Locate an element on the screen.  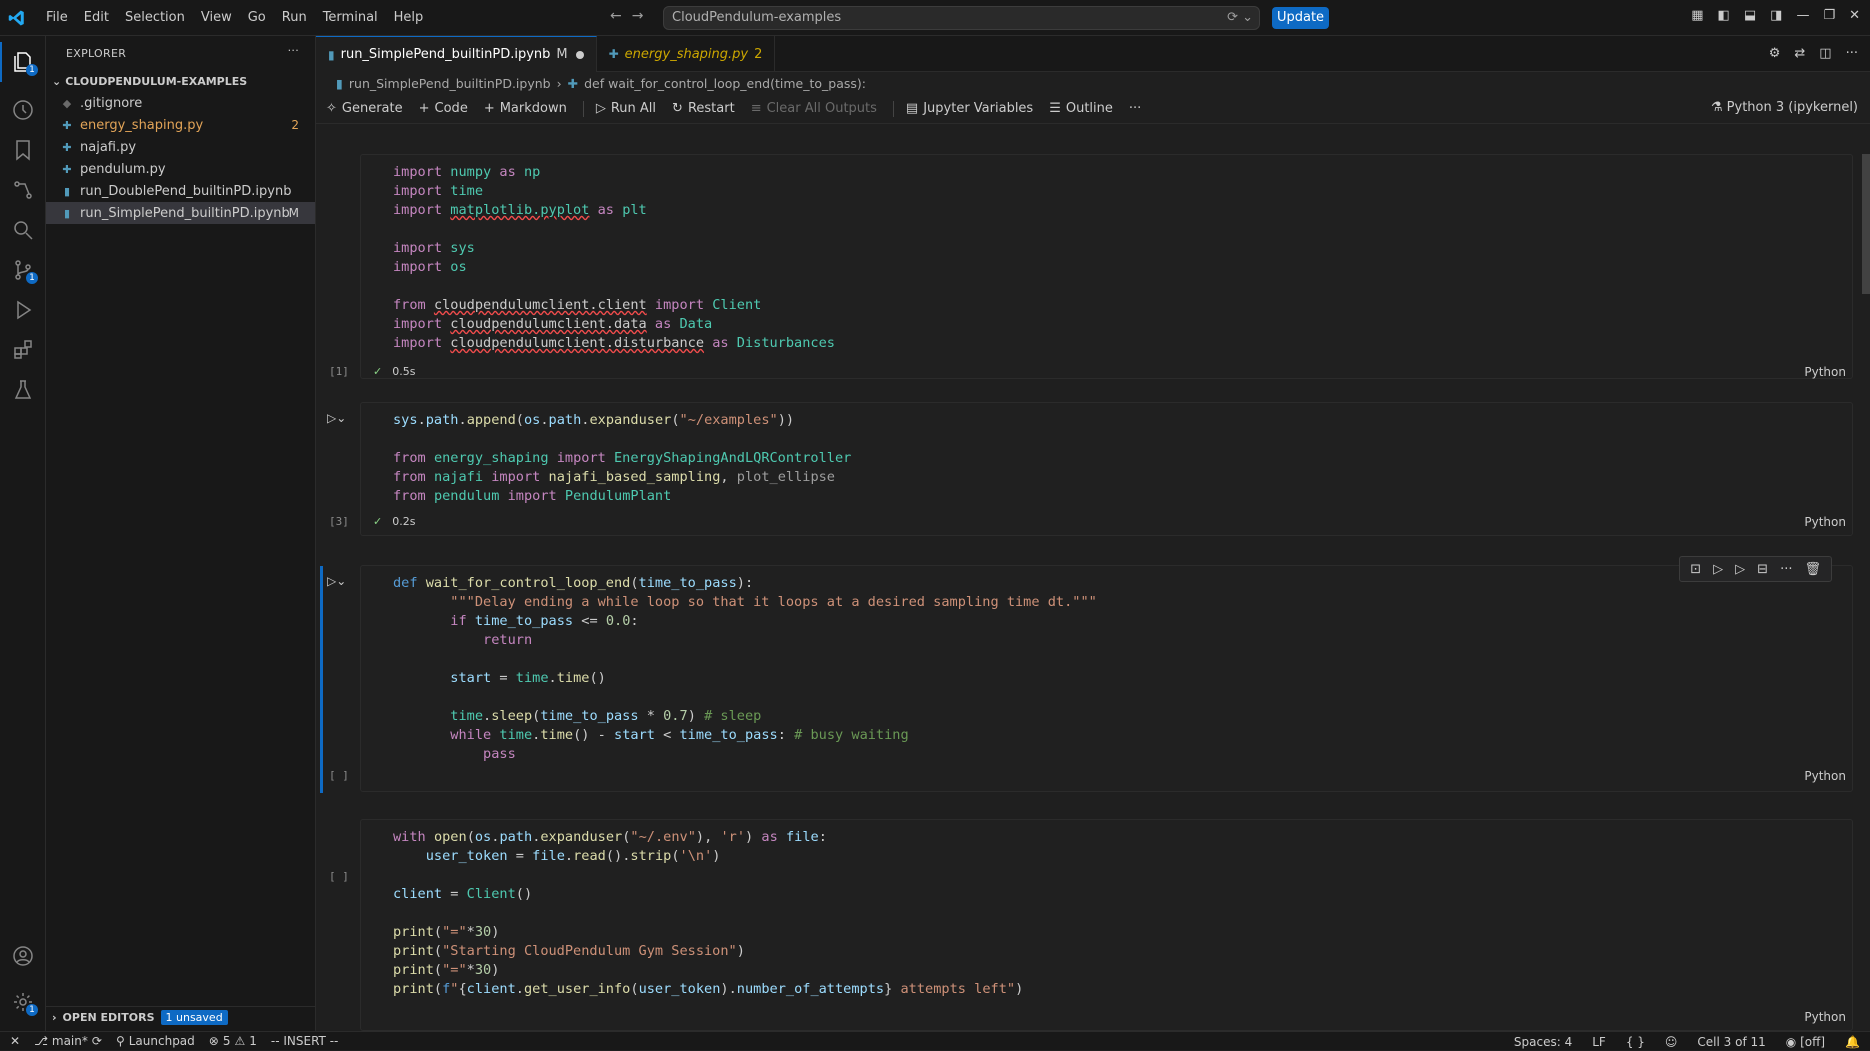
eol-item: LF is located at coordinates (1599, 1042).